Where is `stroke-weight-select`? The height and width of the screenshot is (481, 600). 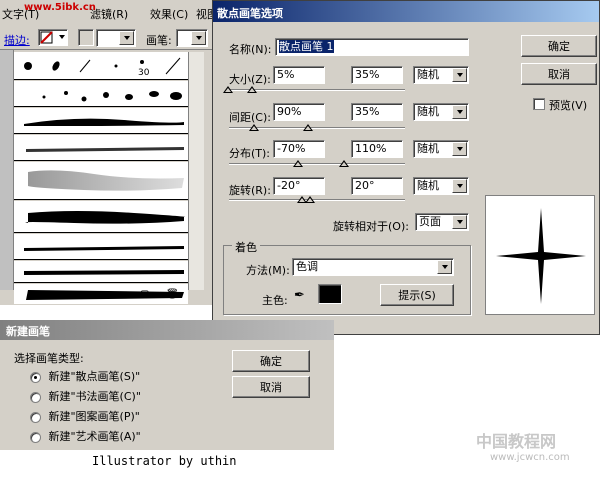
stroke-weight-select is located at coordinates (116, 38).